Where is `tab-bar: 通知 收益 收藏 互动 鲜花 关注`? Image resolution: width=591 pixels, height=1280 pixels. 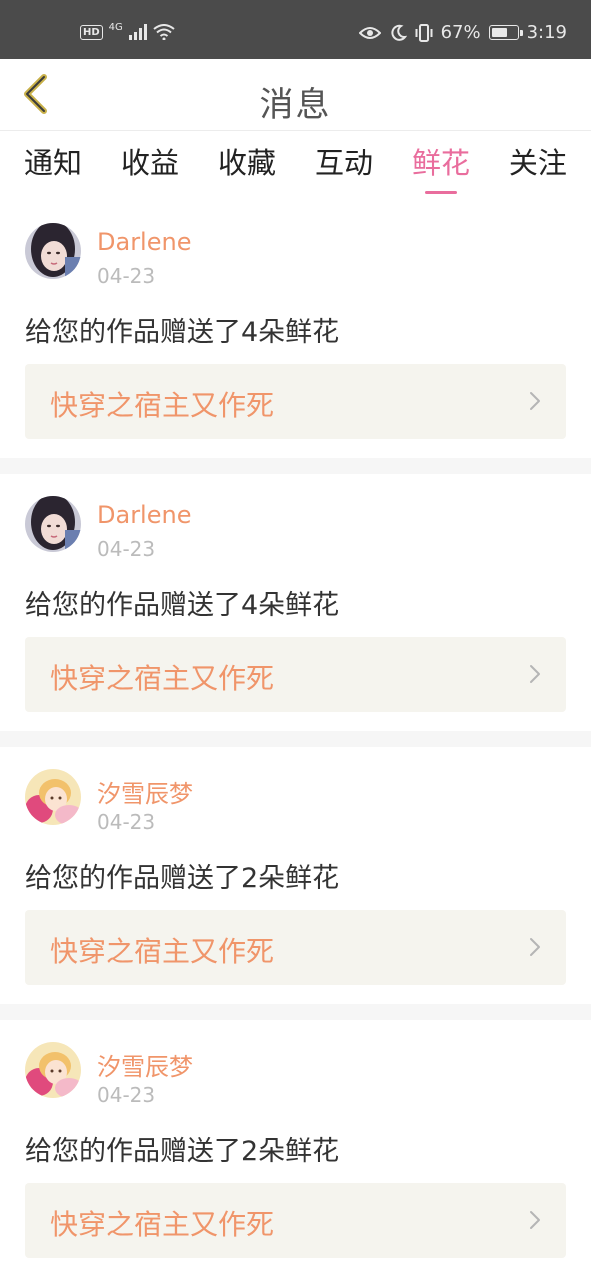
tab-bar: 通知 收益 收藏 互动 鲜花 关注 is located at coordinates (295, 166).